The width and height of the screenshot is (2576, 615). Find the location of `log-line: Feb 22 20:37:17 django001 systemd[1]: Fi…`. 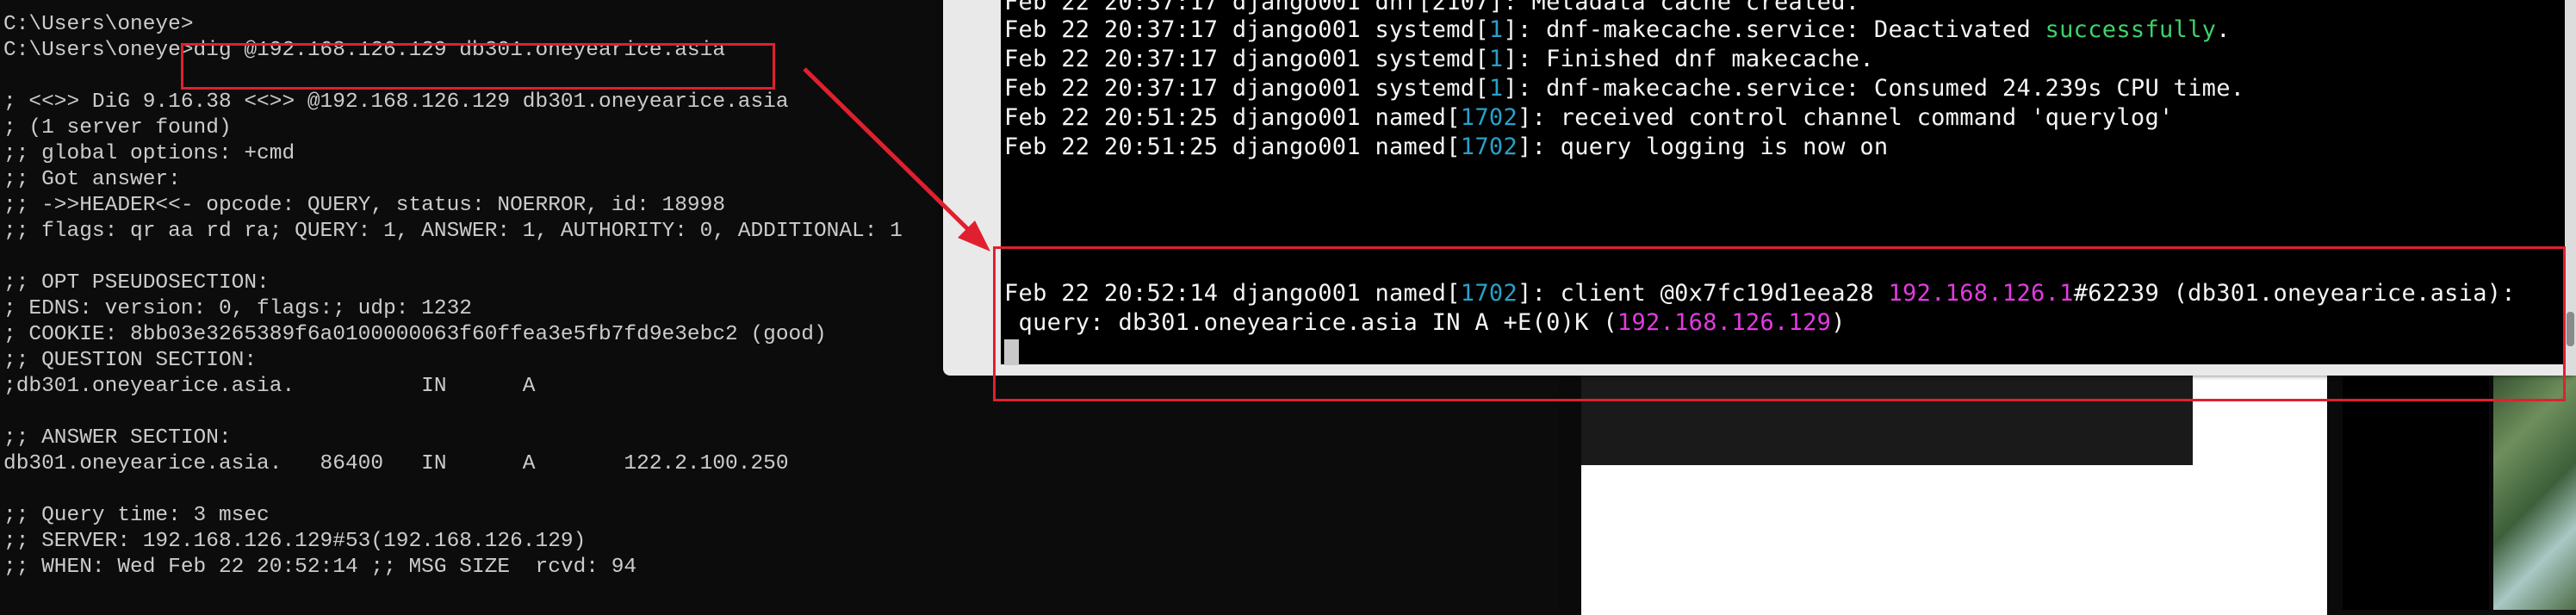

log-line: Feb 22 20:37:17 django001 systemd[1]: Fi… is located at coordinates (1439, 59).